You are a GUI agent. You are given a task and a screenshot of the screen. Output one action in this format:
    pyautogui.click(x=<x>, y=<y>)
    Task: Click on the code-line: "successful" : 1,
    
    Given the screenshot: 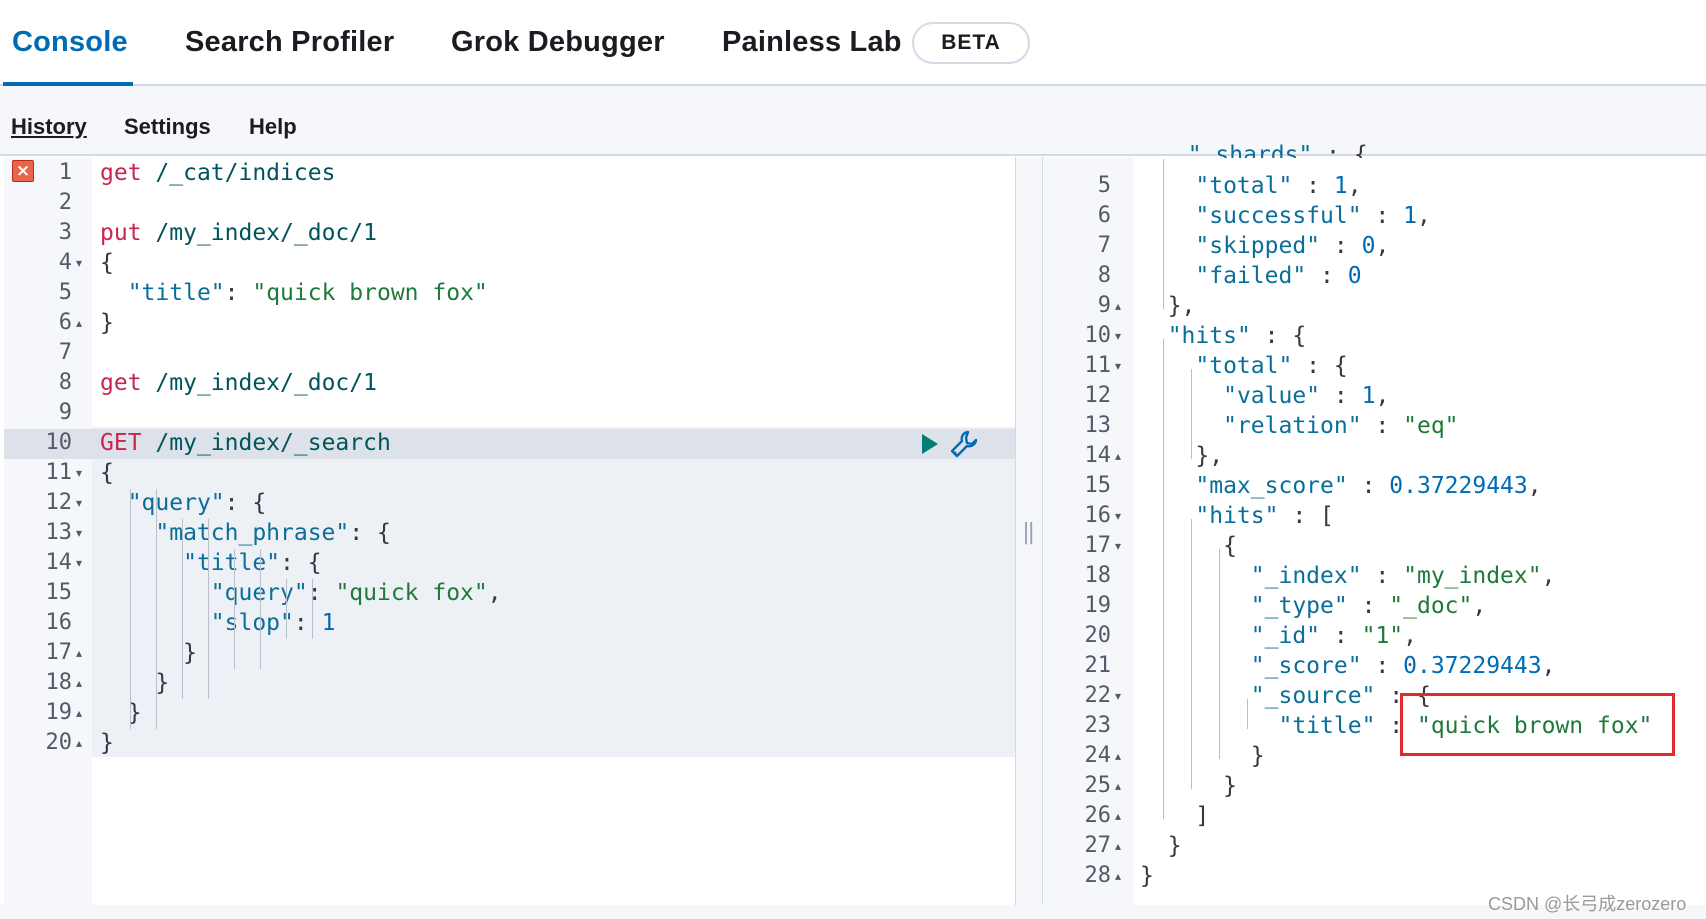 What is the action you would take?
    pyautogui.click(x=1313, y=216)
    